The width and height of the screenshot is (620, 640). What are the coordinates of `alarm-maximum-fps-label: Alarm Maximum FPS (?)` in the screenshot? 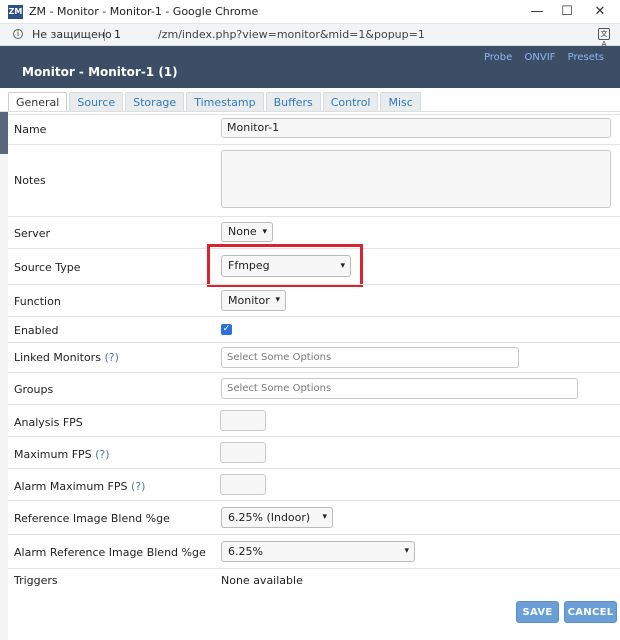 It's located at (79, 486).